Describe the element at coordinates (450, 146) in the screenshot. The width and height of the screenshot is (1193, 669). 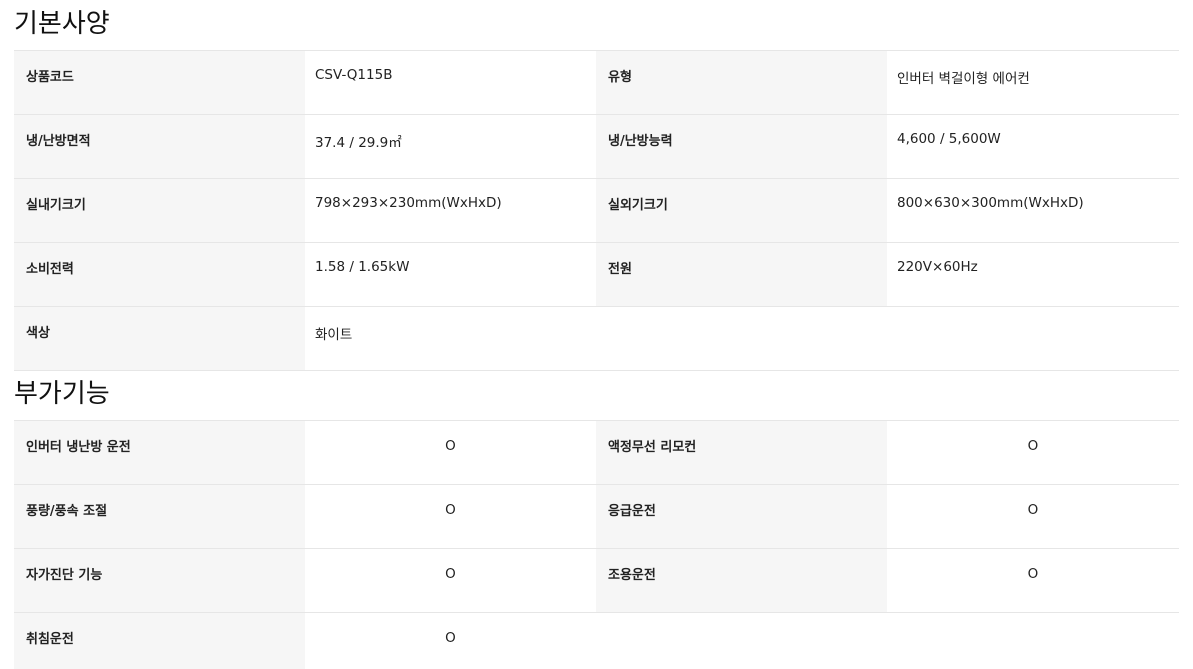
I see `spec-value: 37.4 / 29.9㎡` at that location.